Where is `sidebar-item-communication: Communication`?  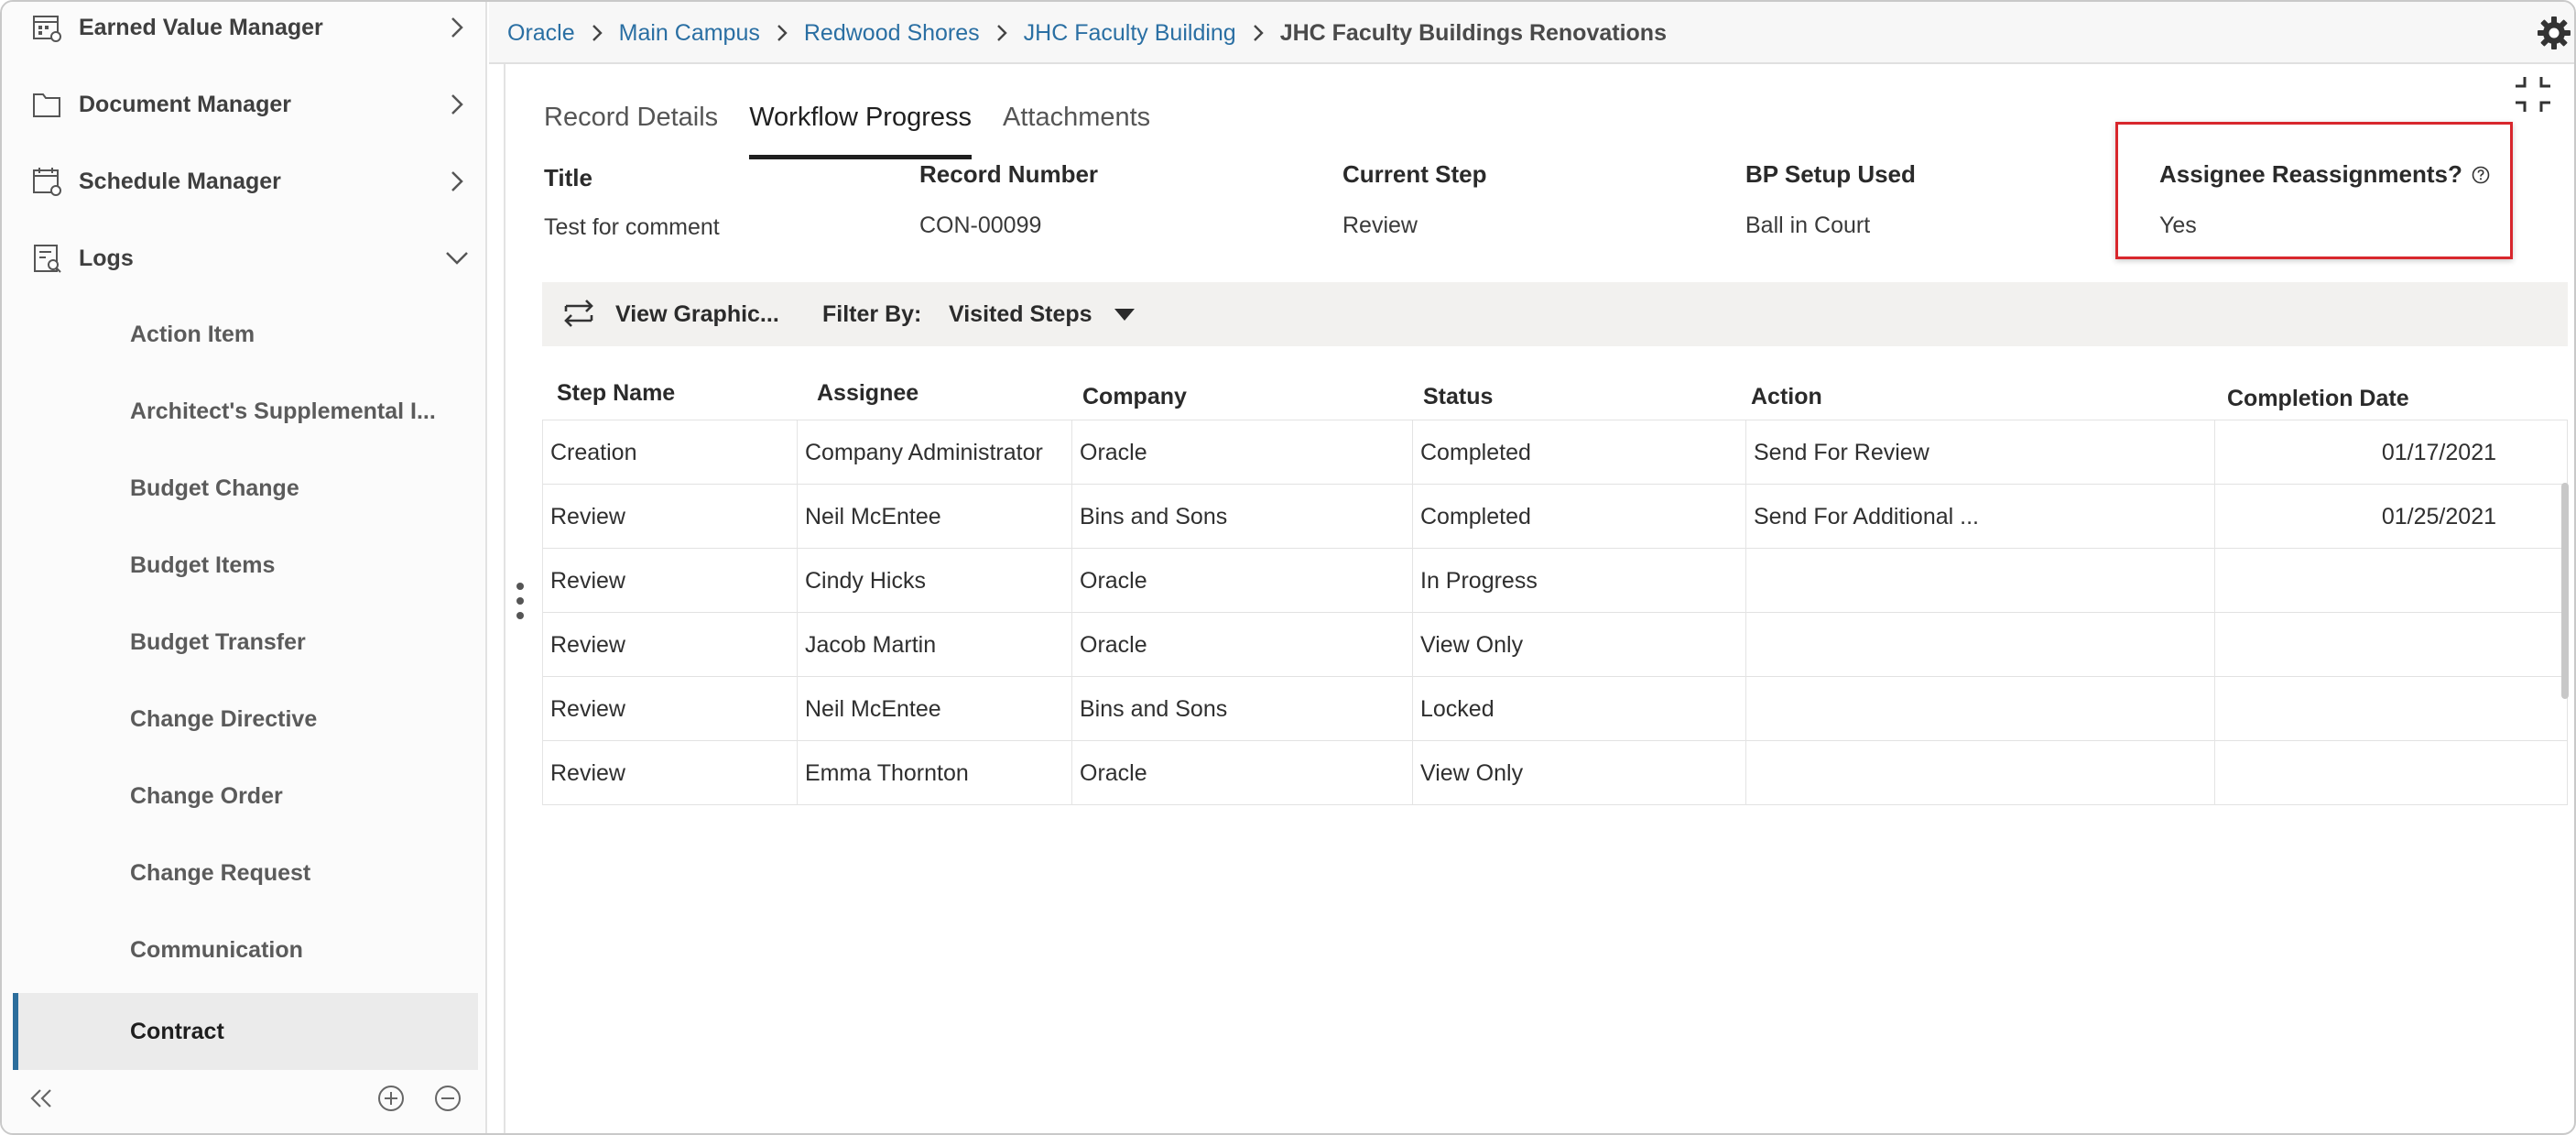
sidebar-item-communication: Communication is located at coordinates (245, 950).